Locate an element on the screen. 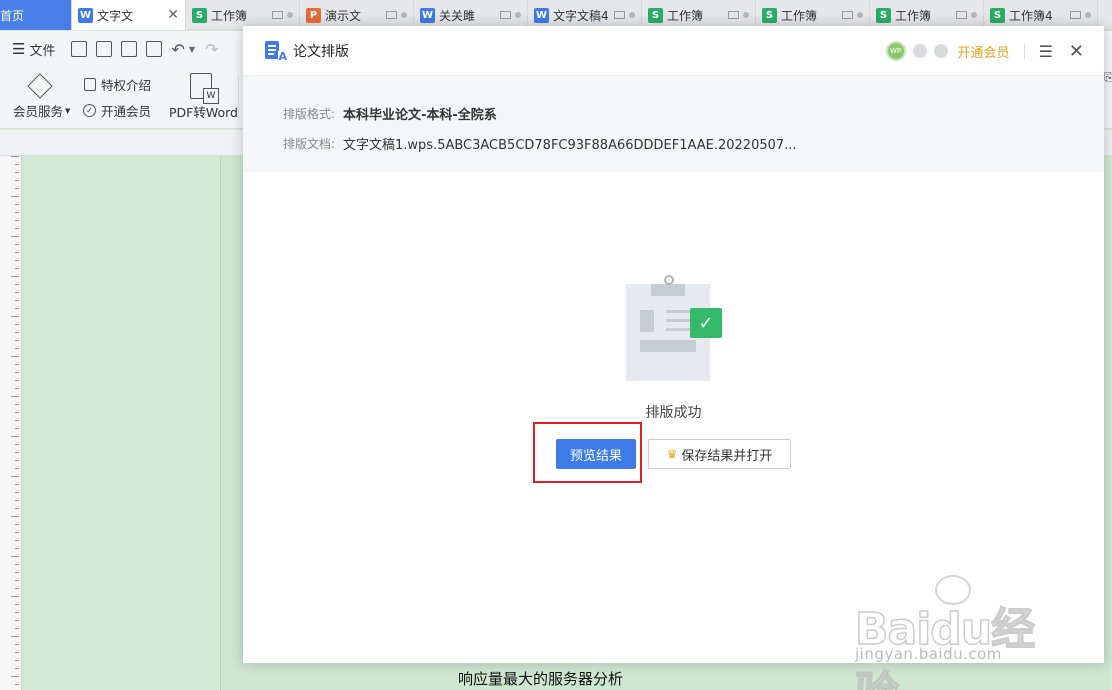 This screenshot has width=1112, height=690. avatar: WP is located at coordinates (895, 51).